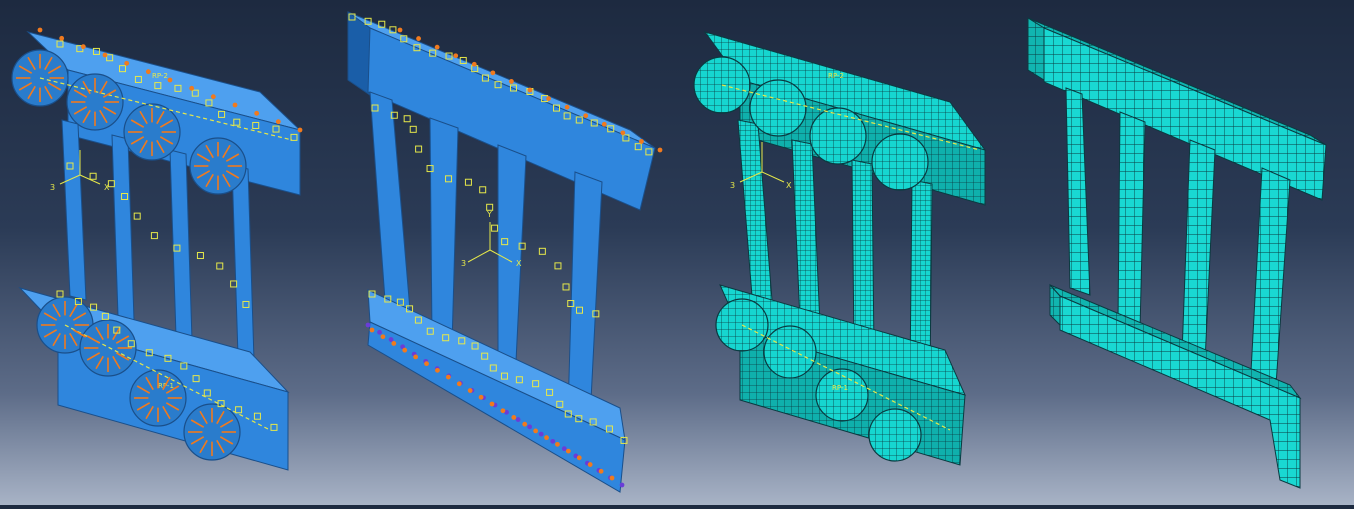 The image size is (1354, 509). What do you see at coordinates (840, 388) in the screenshot?
I see `reference-point-label: RP-1` at bounding box center [840, 388].